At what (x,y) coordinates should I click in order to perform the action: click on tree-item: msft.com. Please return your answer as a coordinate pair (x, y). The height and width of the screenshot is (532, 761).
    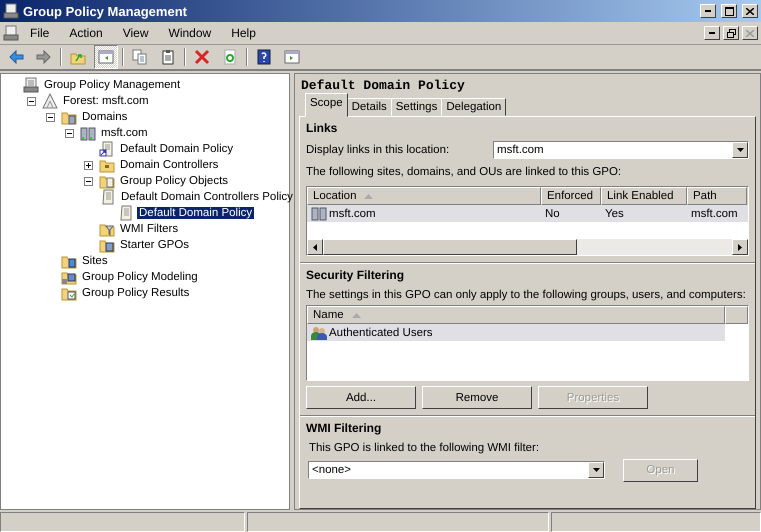
    Looking at the image, I should click on (124, 133).